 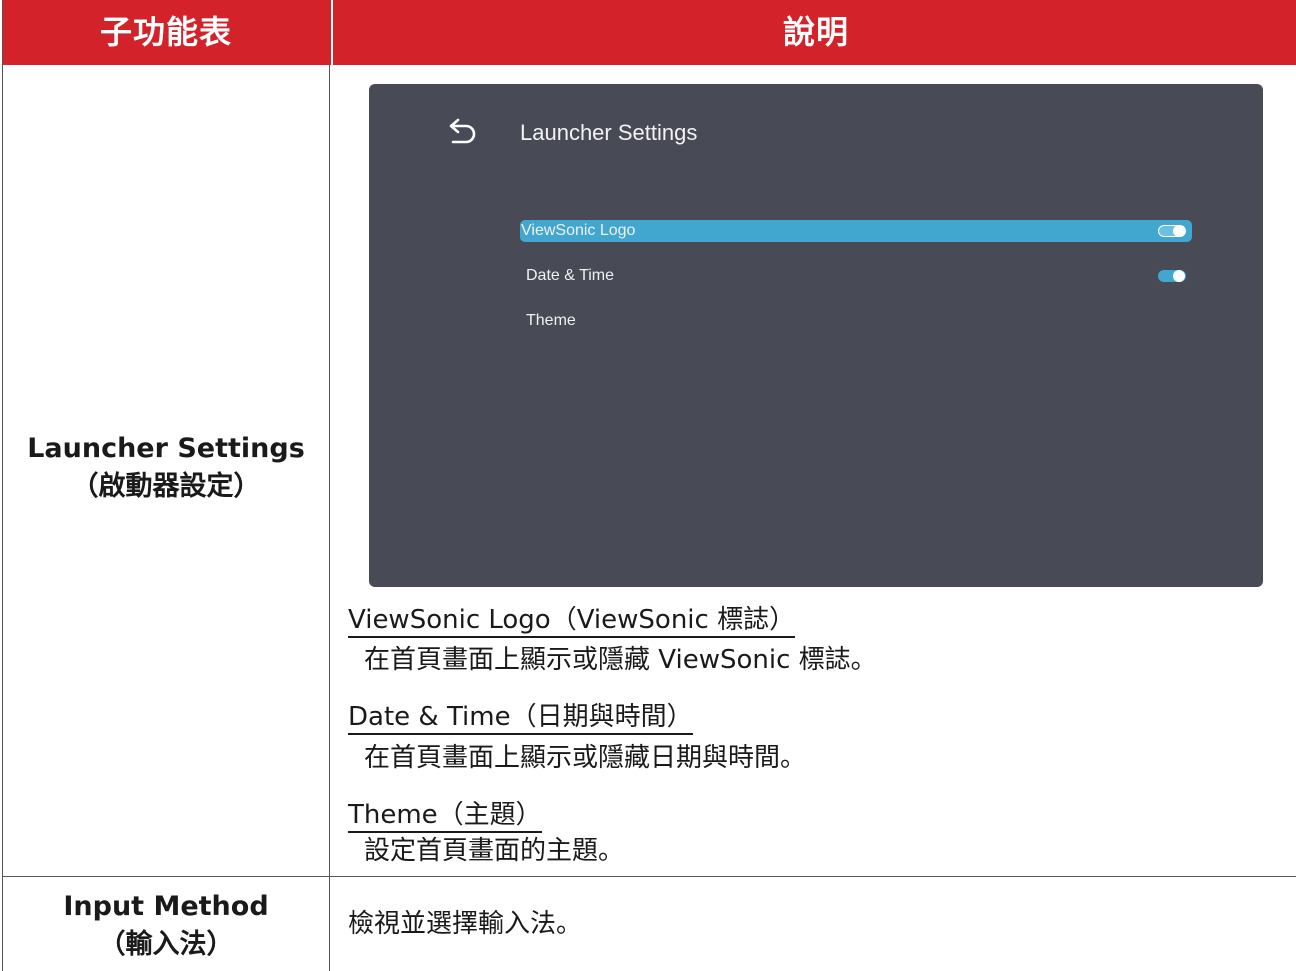 I want to click on option-name-date-time: Date & Time（日期與時間）, so click(x=520, y=717).